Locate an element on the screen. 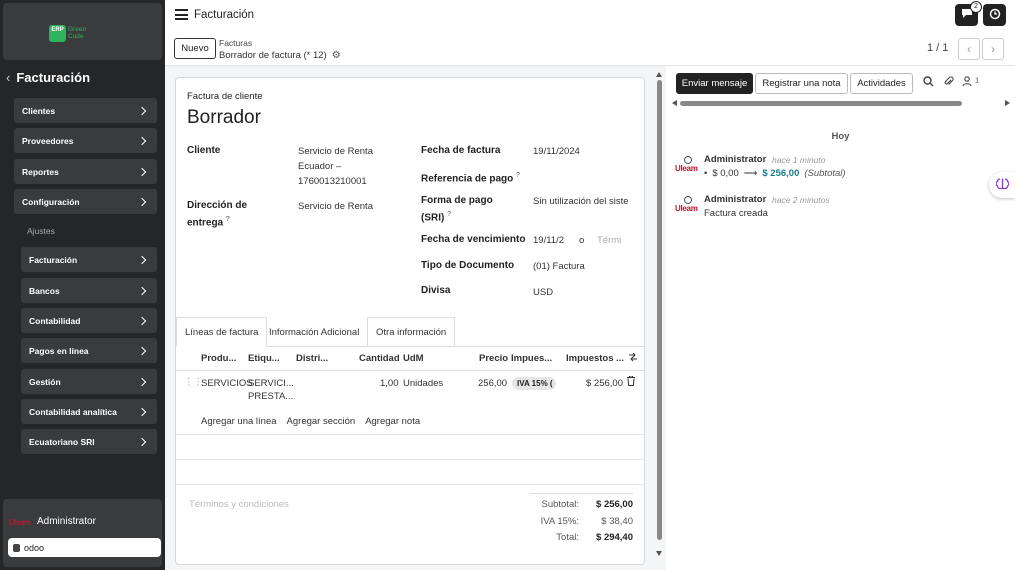 The image size is (1015, 570). sidebar-item-pagos-en-linea: Pagos en línea is located at coordinates (89, 350).